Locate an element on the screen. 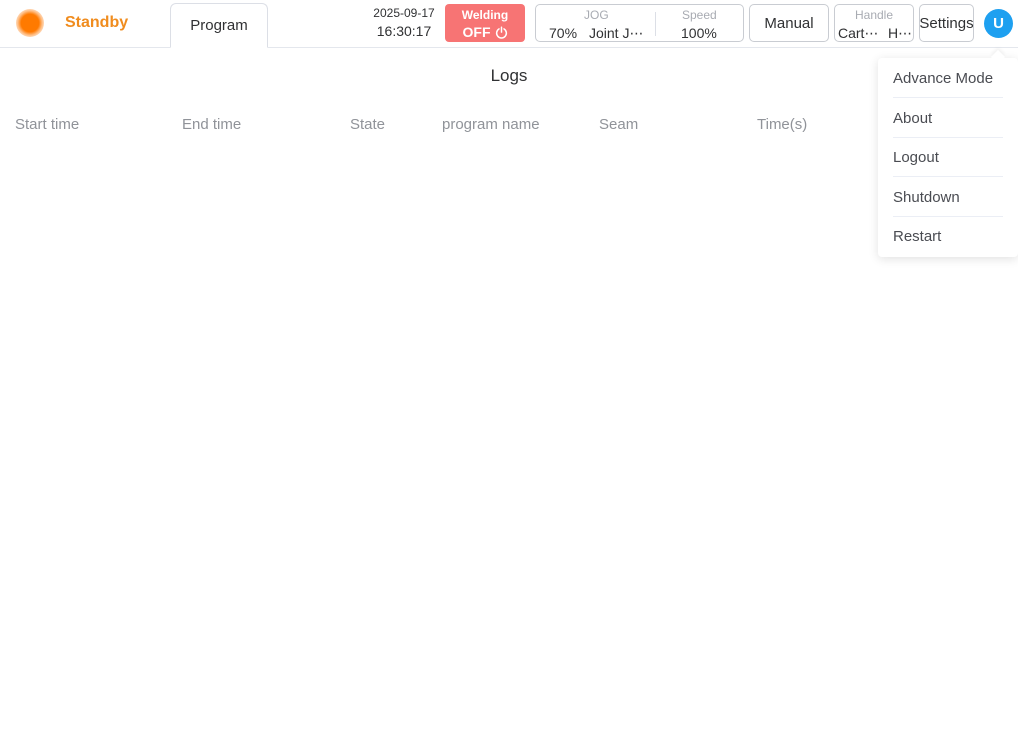 The image size is (1018, 739). handle-selector: Handle Cart⋯ H⋯ is located at coordinates (874, 23).